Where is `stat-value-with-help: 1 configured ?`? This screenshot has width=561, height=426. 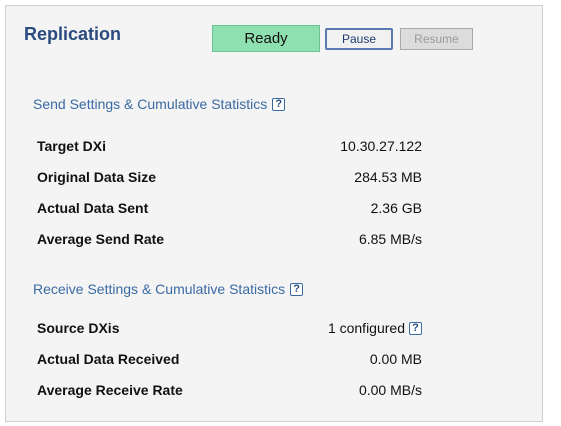
stat-value-with-help: 1 configured ? is located at coordinates (375, 328).